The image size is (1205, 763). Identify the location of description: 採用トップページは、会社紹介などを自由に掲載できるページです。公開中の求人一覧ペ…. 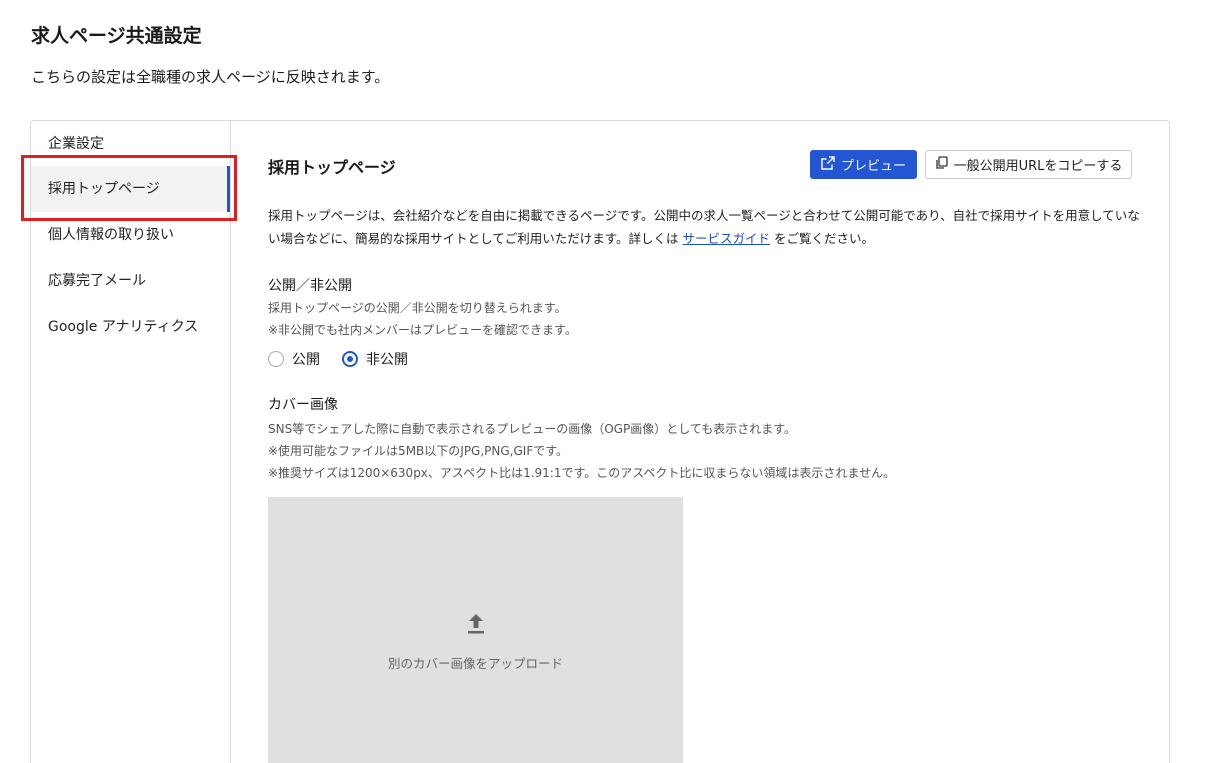
(708, 227).